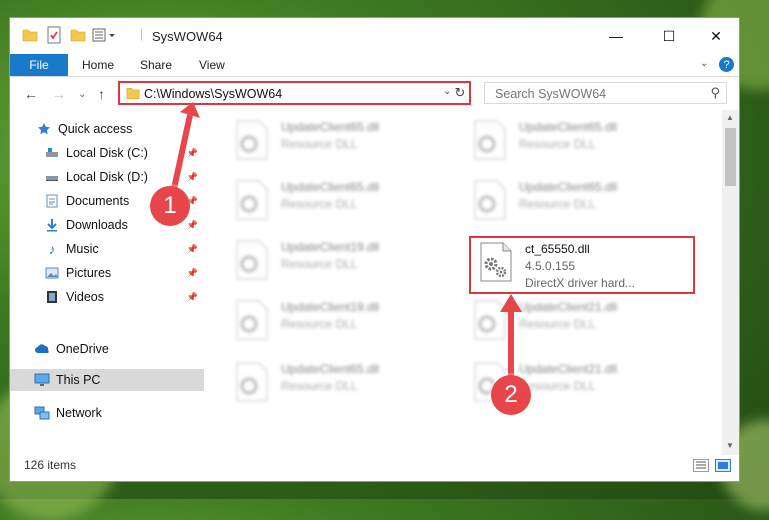 This screenshot has height=520, width=769. I want to click on callout-badge-1: 1, so click(170, 206).